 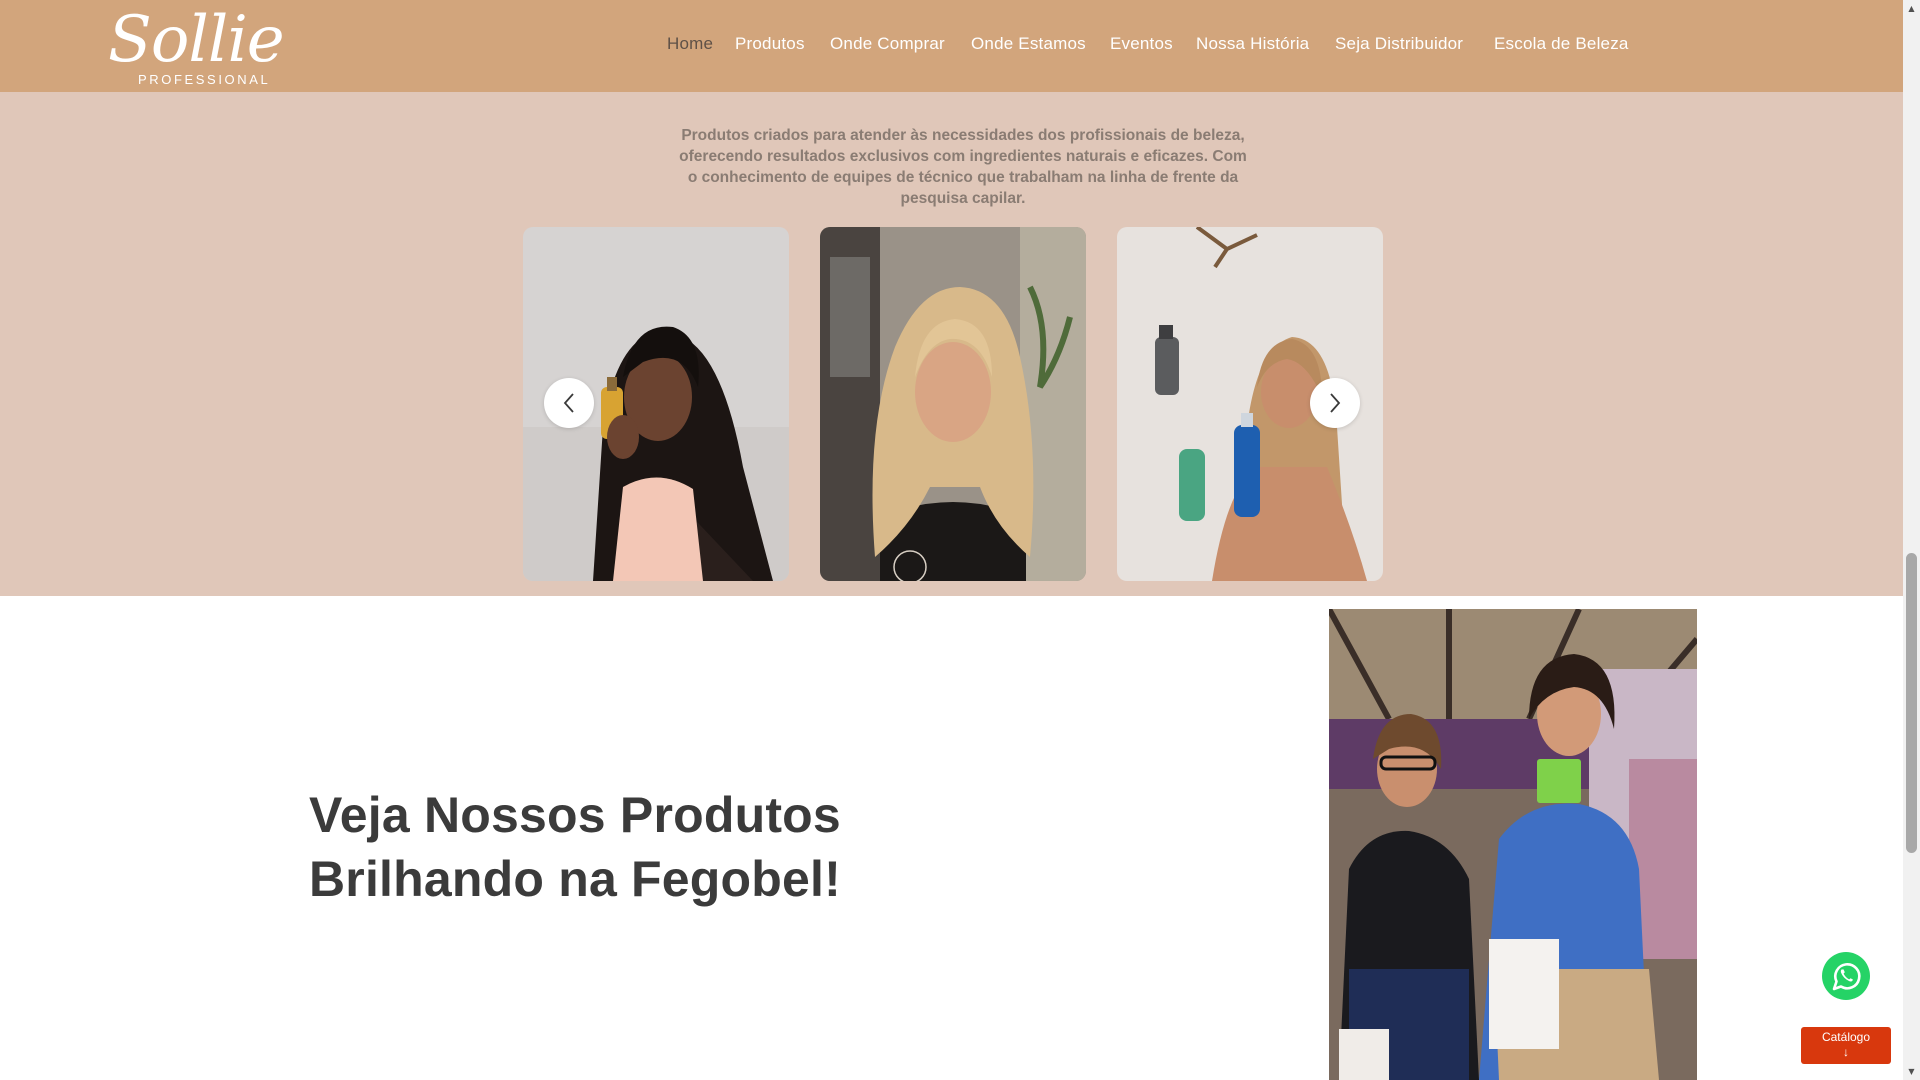 I want to click on nav-item-home: Home, so click(x=690, y=44).